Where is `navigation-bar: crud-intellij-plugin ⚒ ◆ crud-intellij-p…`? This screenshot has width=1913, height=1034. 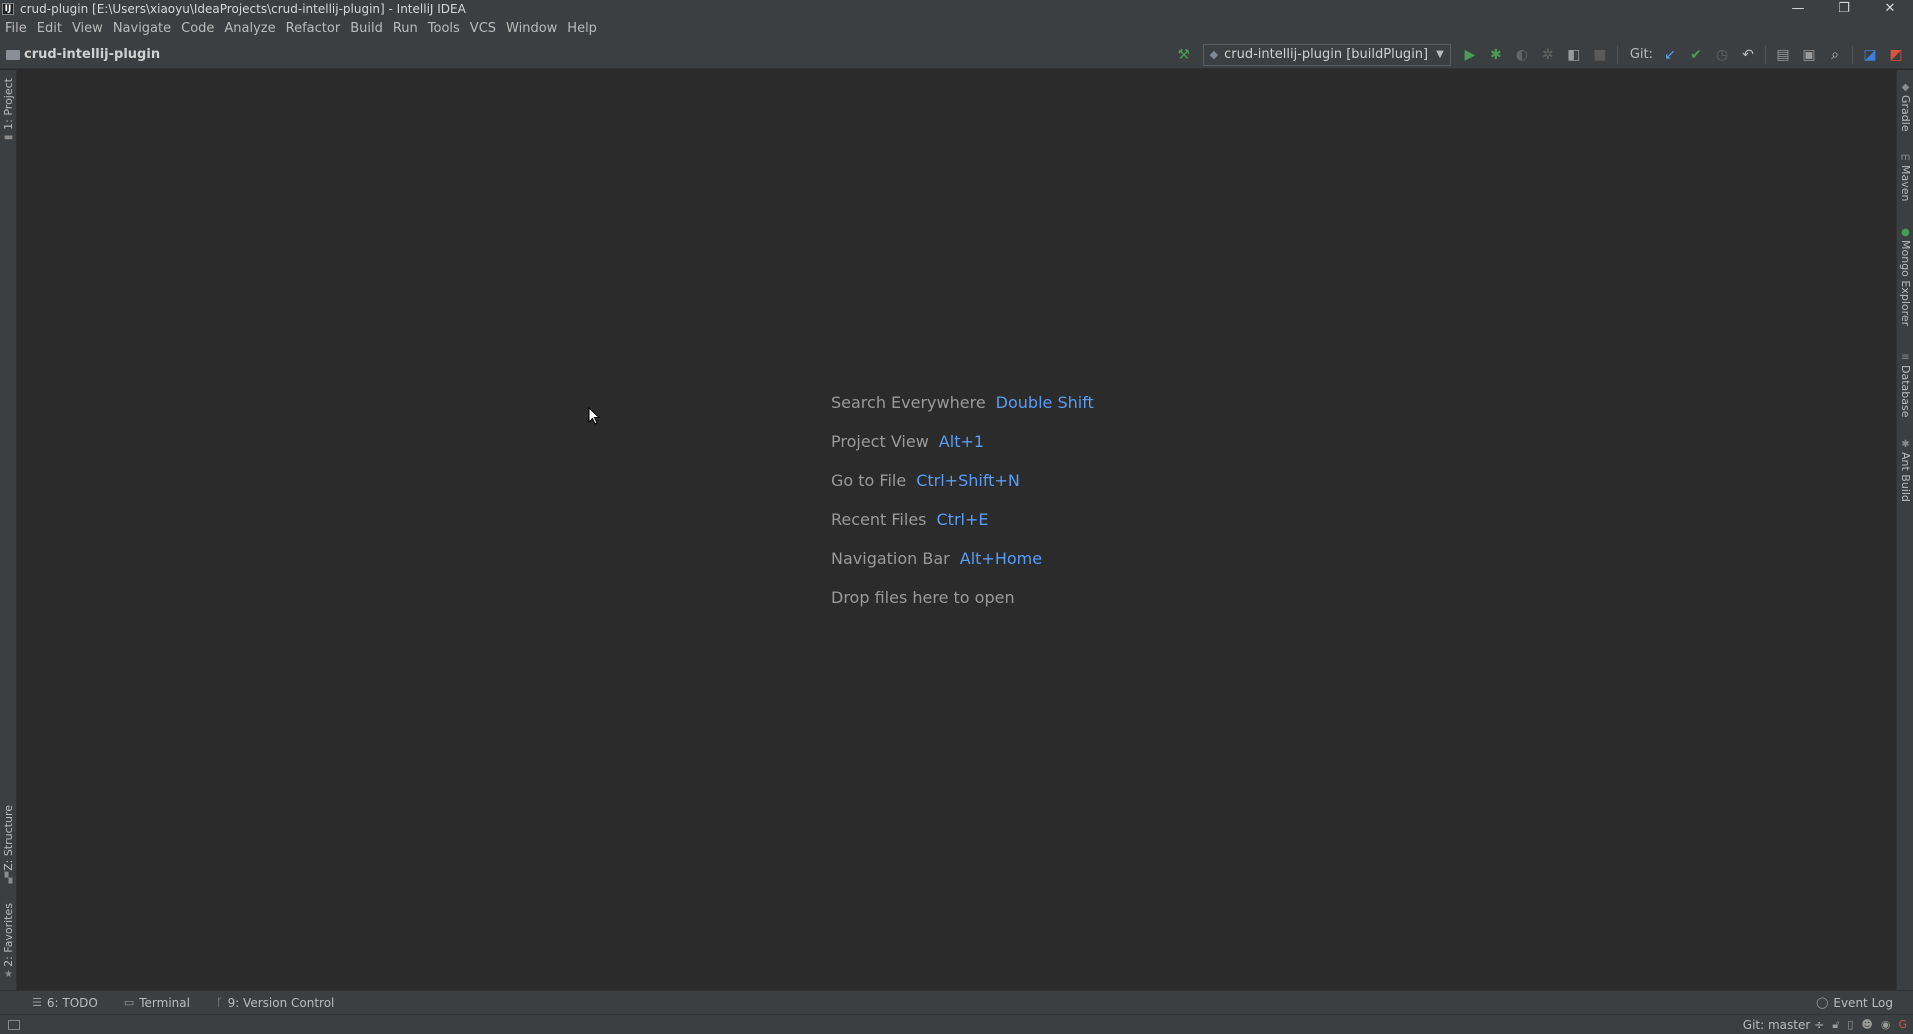
navigation-bar: crud-intellij-plugin ⚒ ◆ crud-intellij-p… is located at coordinates (956, 55).